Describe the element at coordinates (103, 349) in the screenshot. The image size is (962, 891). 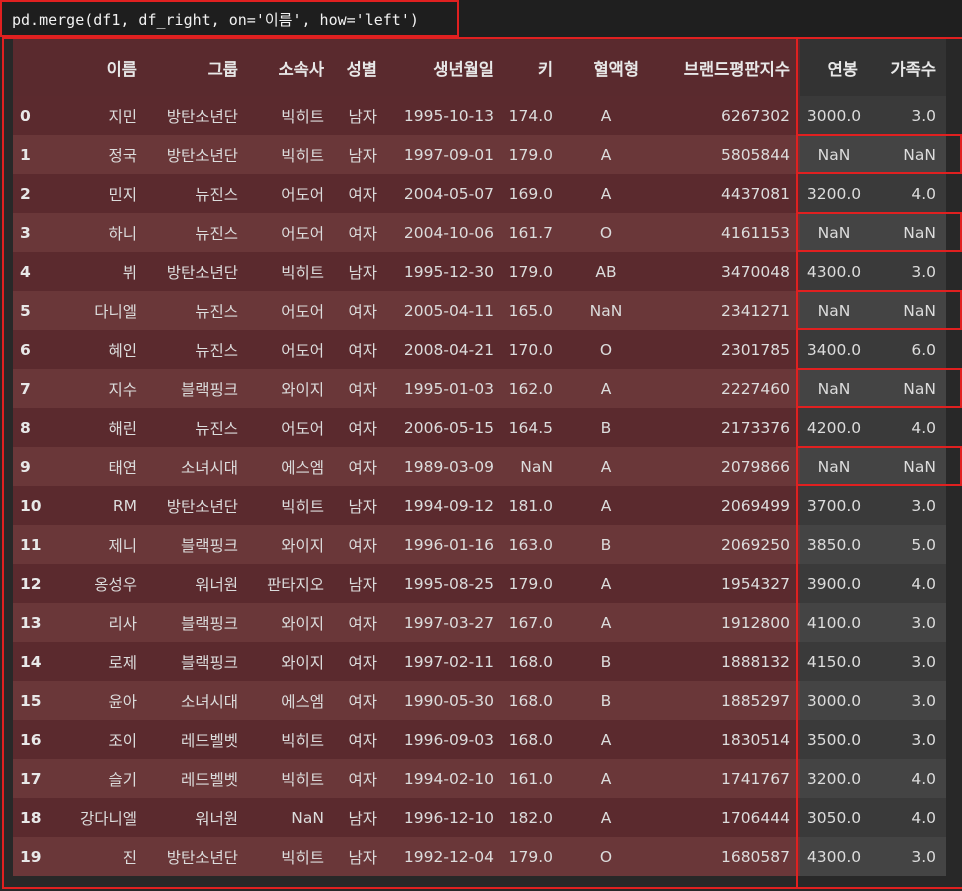
I see `table-cell: 혜인` at that location.